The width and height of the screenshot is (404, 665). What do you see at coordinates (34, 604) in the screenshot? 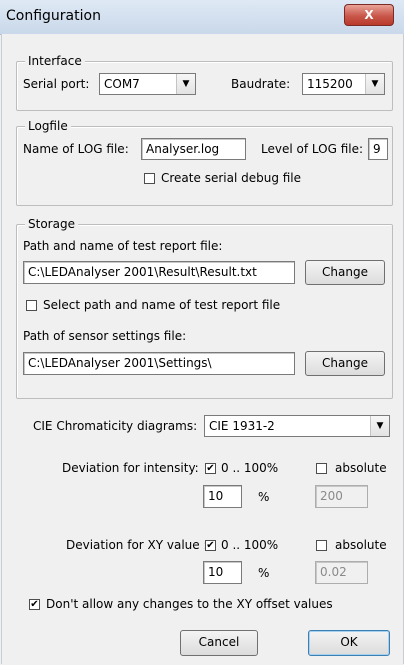
I see `xy-offset-checkbox: ✔` at bounding box center [34, 604].